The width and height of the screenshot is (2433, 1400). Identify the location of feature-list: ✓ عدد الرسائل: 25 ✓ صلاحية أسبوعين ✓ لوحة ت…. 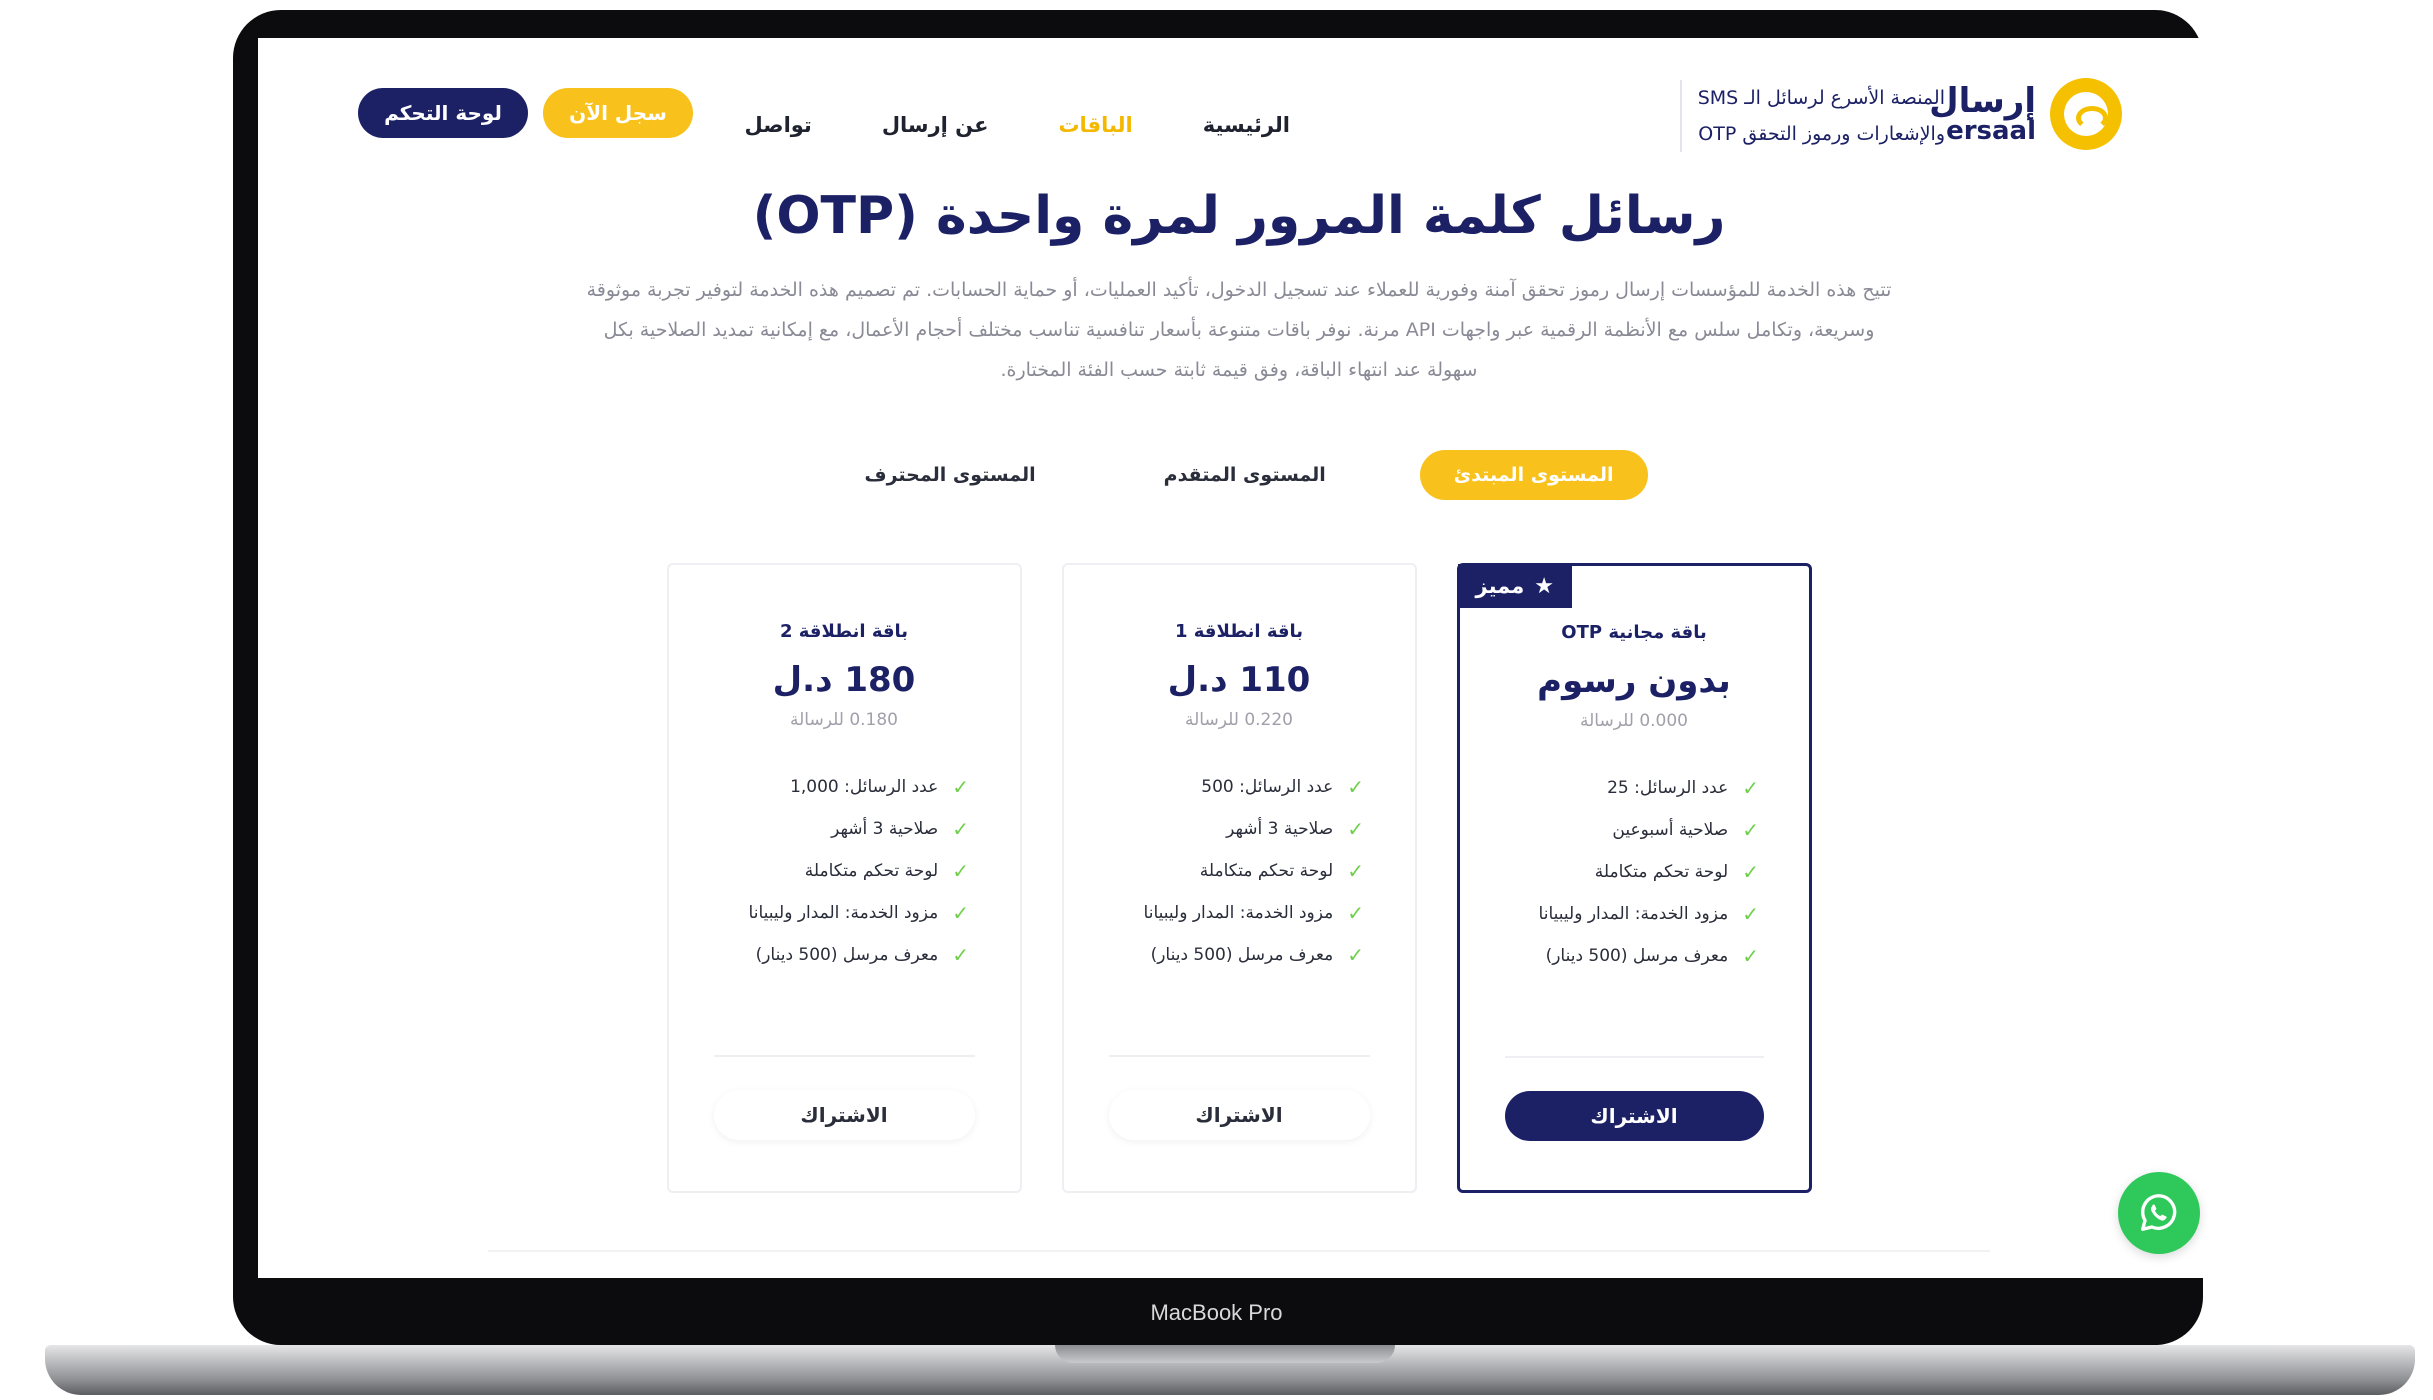
(1634, 872).